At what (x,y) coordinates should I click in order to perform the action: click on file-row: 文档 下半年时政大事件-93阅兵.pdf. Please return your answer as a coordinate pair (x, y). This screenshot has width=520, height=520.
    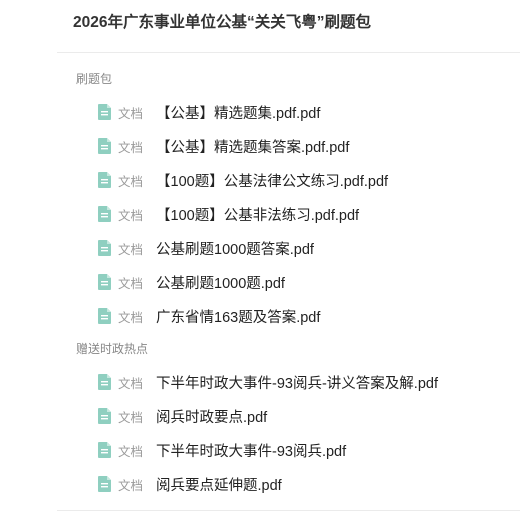
    Looking at the image, I should click on (222, 450).